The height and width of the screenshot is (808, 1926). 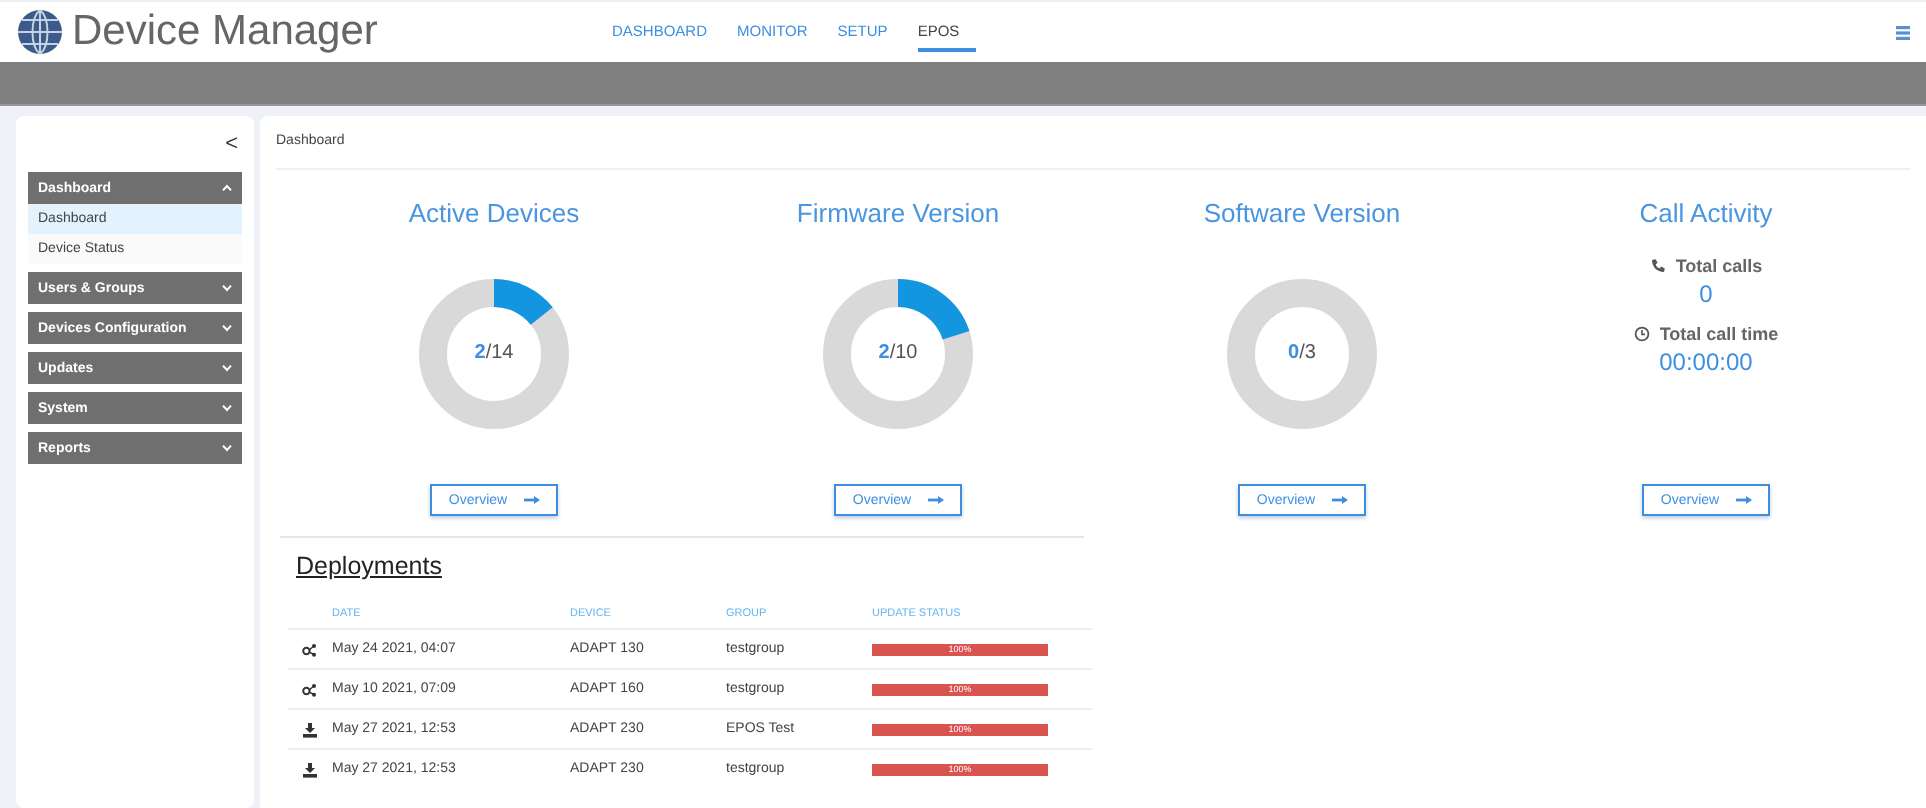 I want to click on section-title: Deployments, so click(x=370, y=568).